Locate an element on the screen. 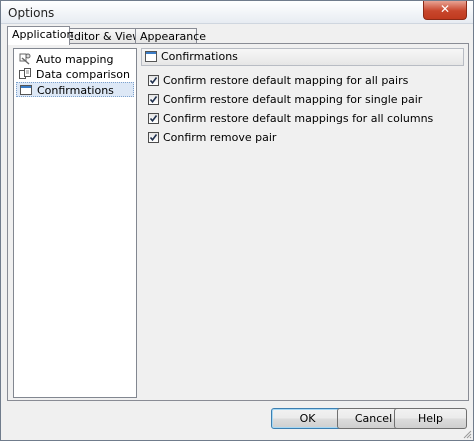 This screenshot has height=441, width=474. ok-button-label: OK is located at coordinates (307, 418).